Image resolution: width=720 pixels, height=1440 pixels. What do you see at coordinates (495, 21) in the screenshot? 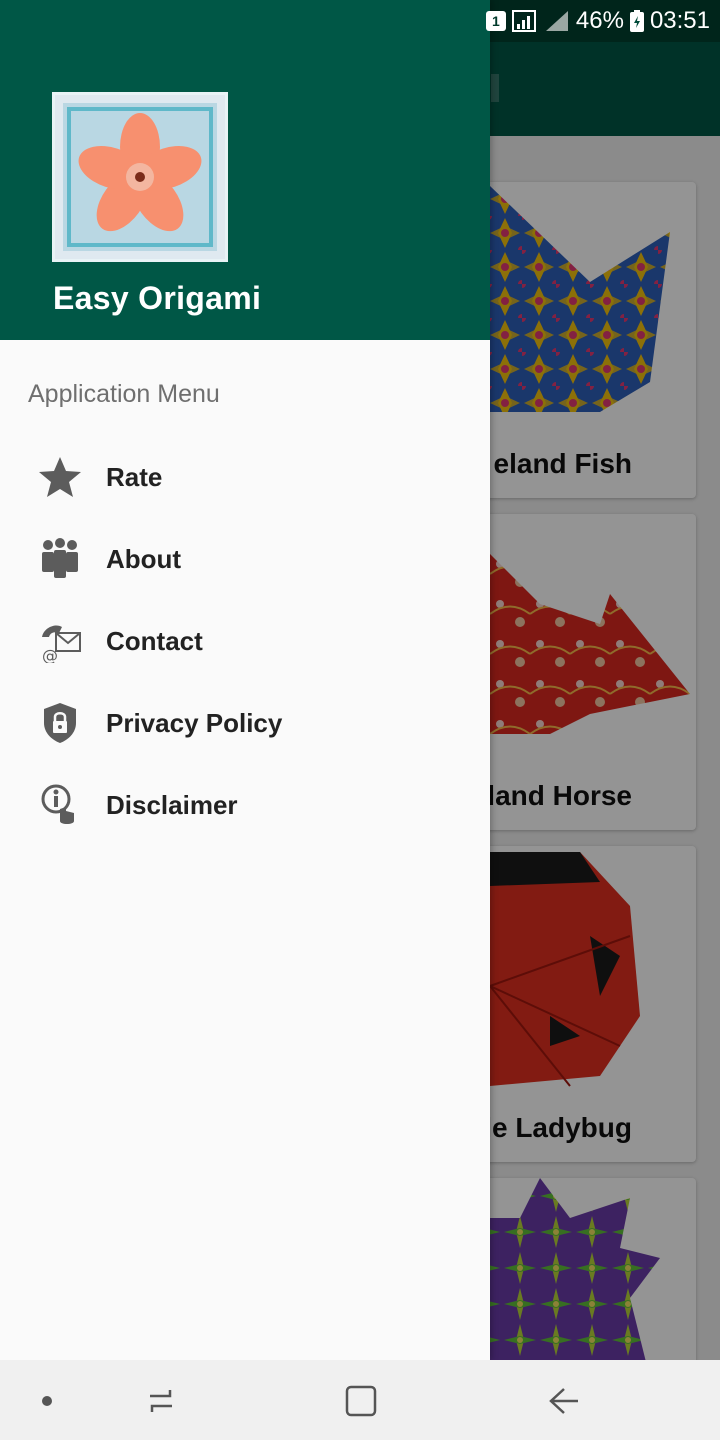
I see `sim-icon: 1` at bounding box center [495, 21].